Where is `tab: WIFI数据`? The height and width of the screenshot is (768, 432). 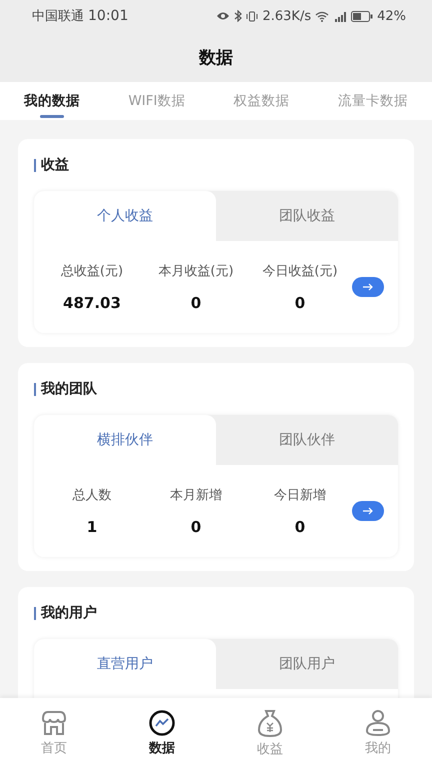 tab: WIFI数据 is located at coordinates (157, 101).